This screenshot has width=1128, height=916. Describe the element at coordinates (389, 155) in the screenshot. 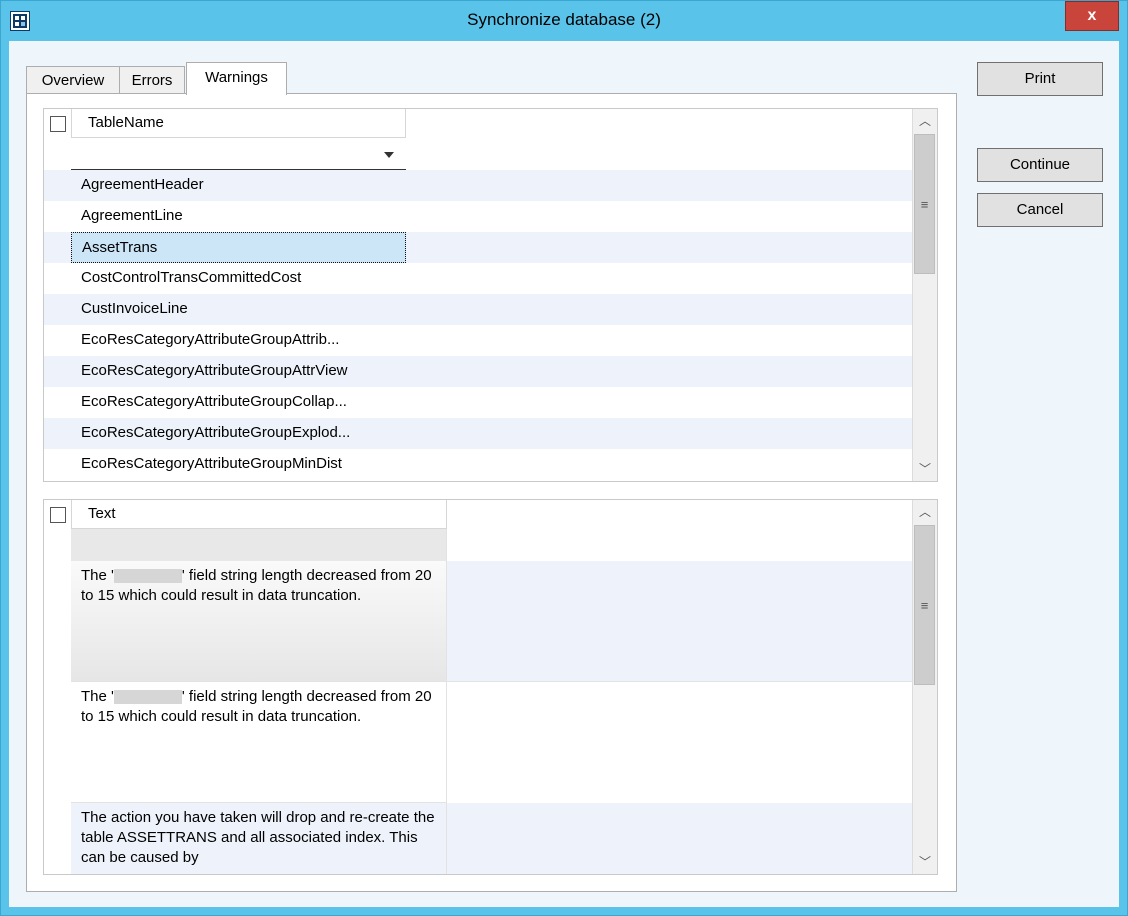

I see `dropdown-arrow-icon` at that location.